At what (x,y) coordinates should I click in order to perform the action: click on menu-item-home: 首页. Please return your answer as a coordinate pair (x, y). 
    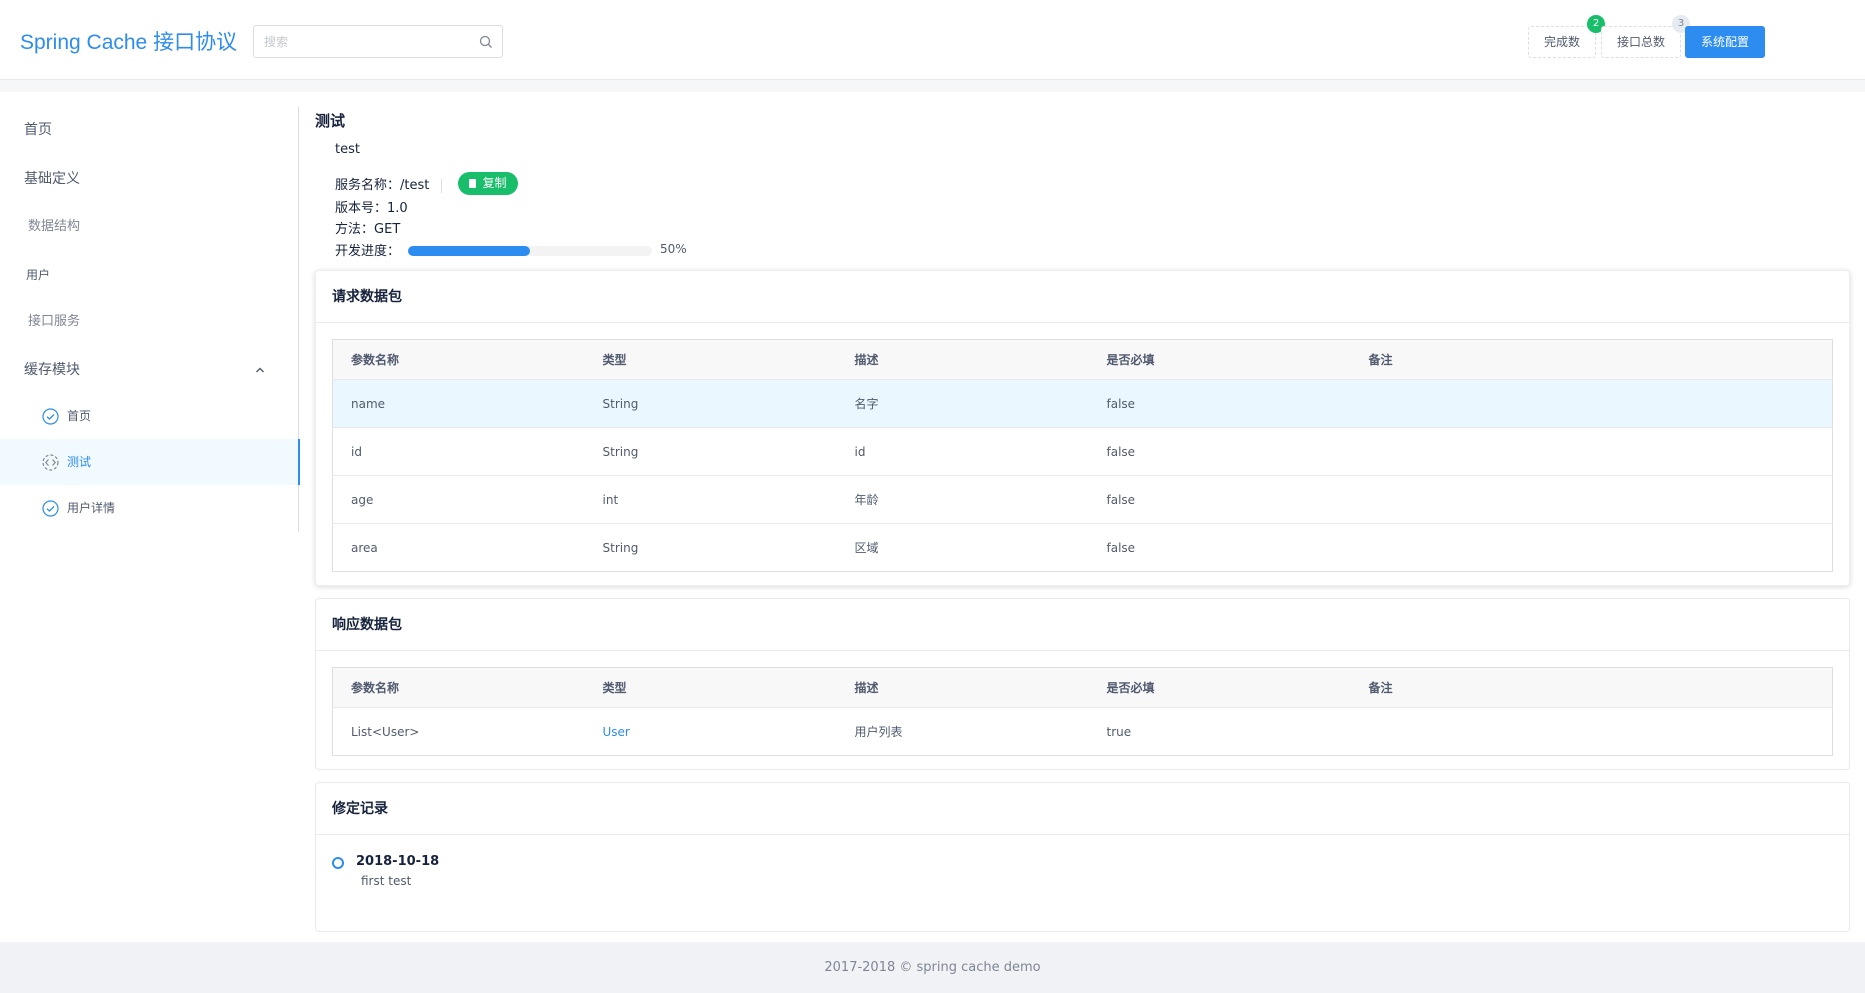
    Looking at the image, I should click on (150, 130).